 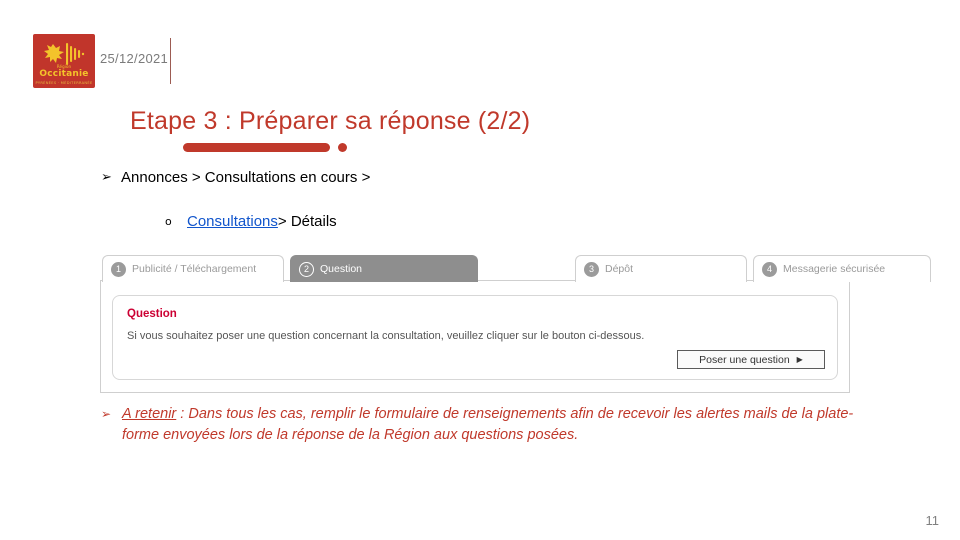 I want to click on breadcrumb-level-2-tail: > Détails, so click(x=307, y=221).